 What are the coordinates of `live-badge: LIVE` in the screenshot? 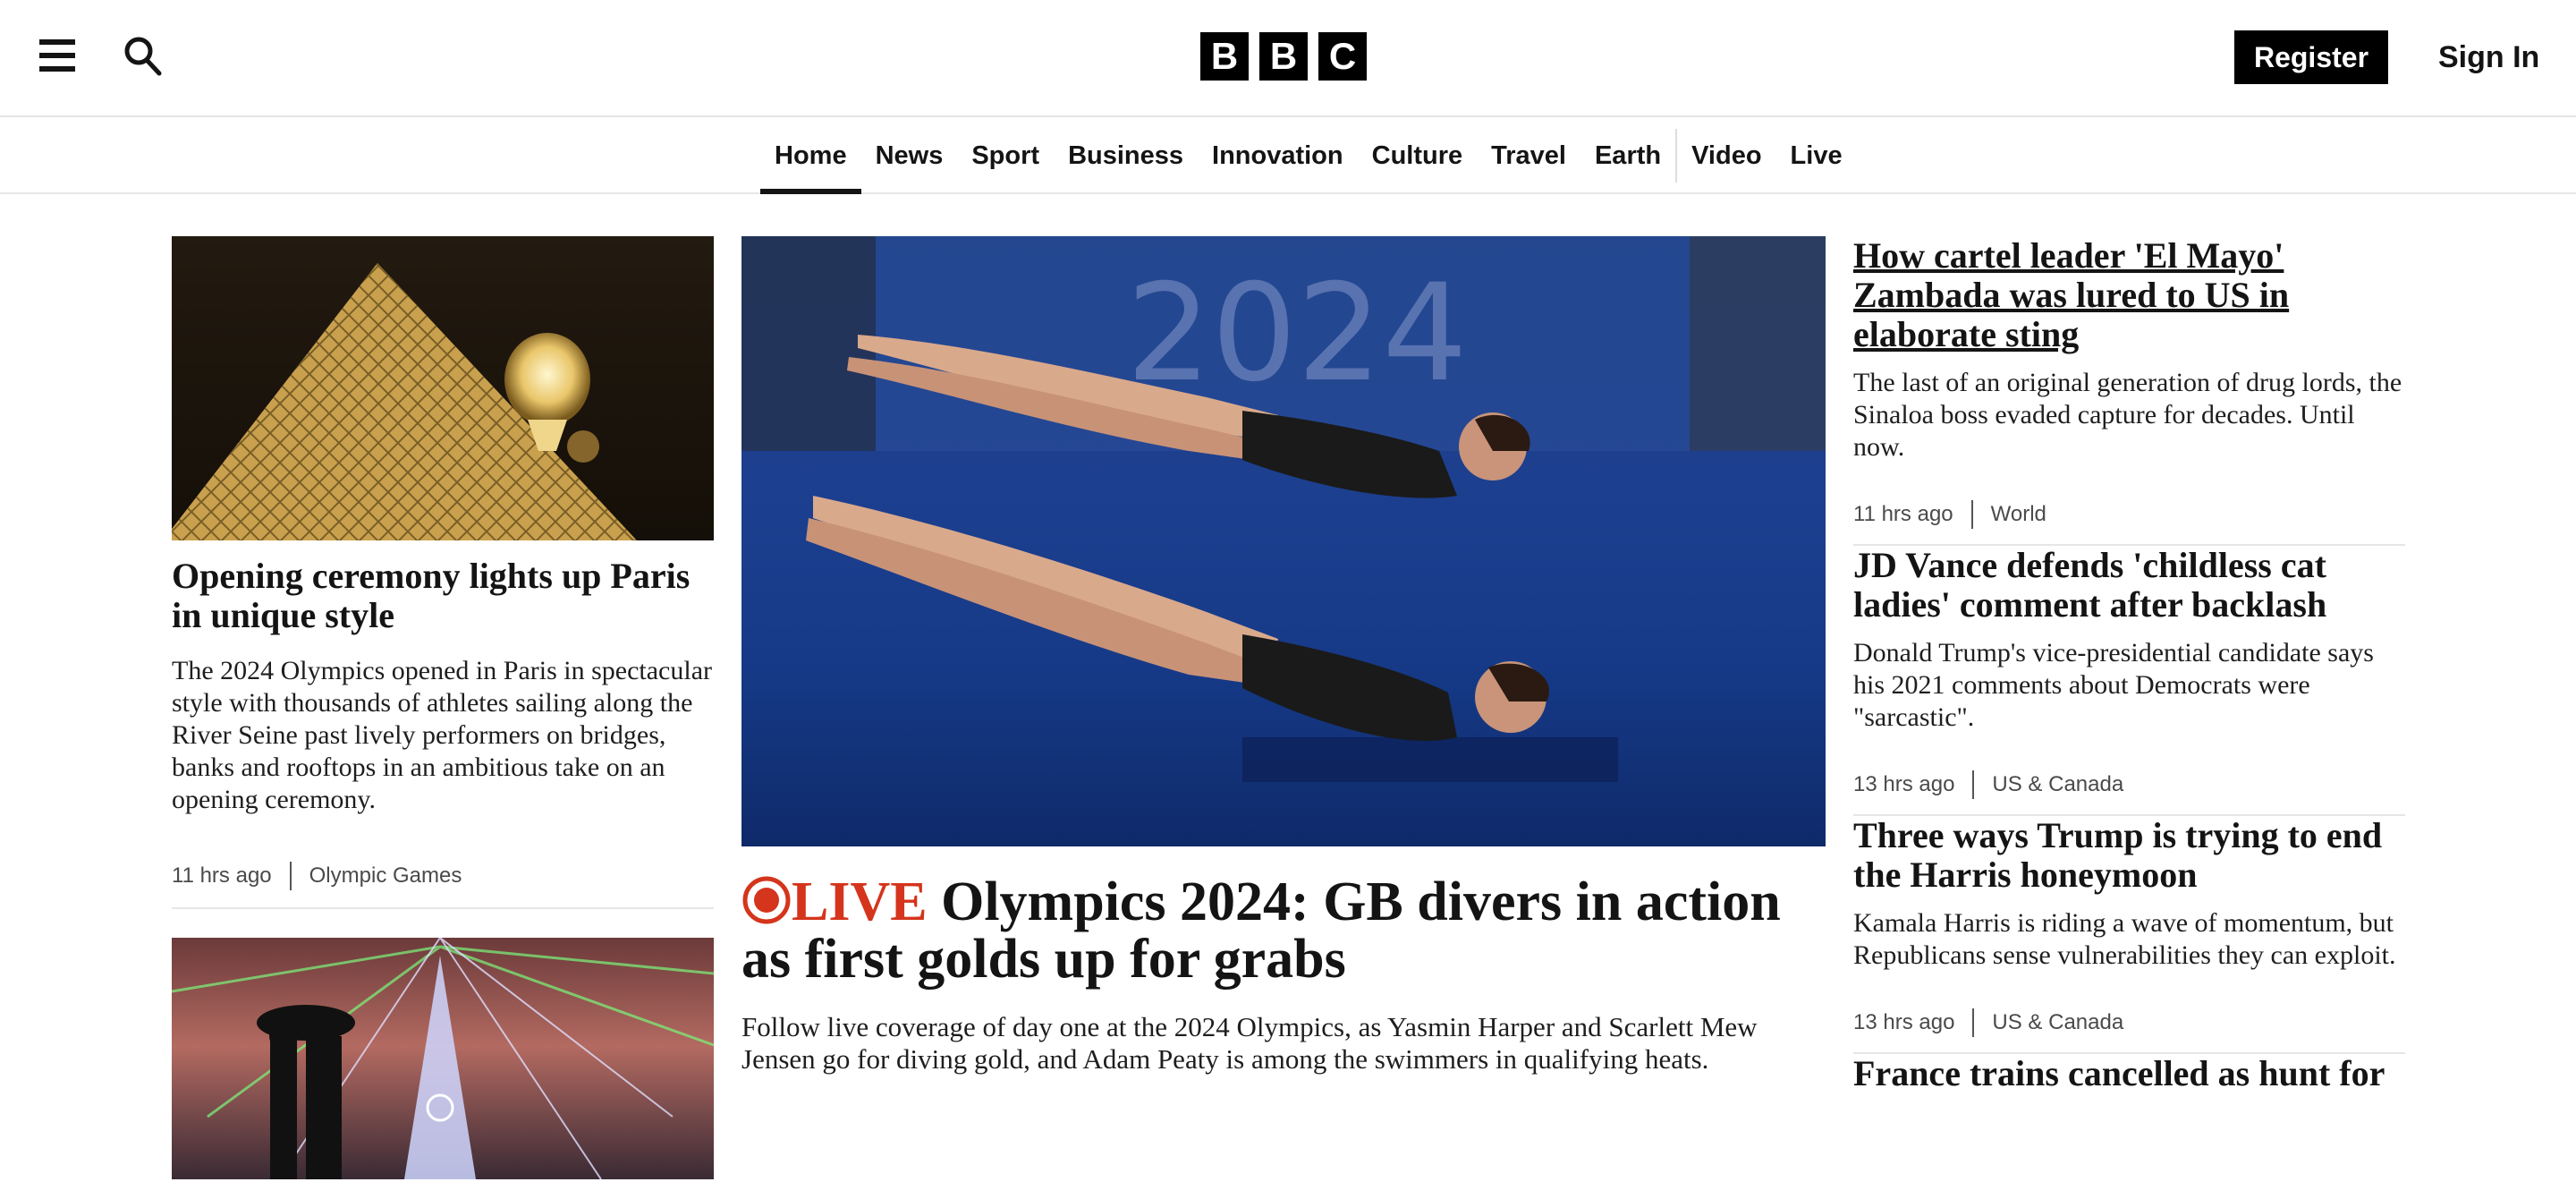 It's located at (841, 902).